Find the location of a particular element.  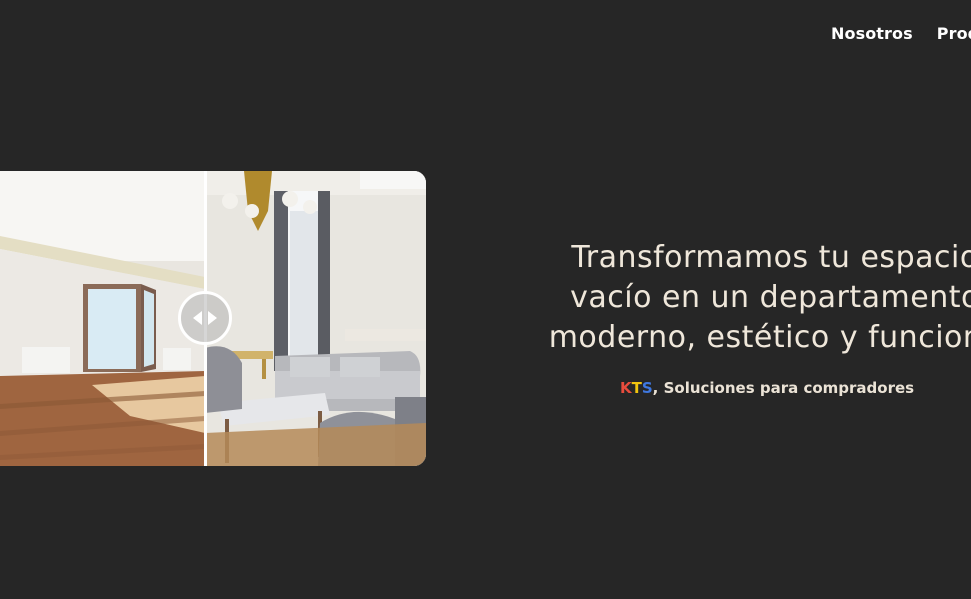

nav-link-nosotros: Nosotros is located at coordinates (872, 33).